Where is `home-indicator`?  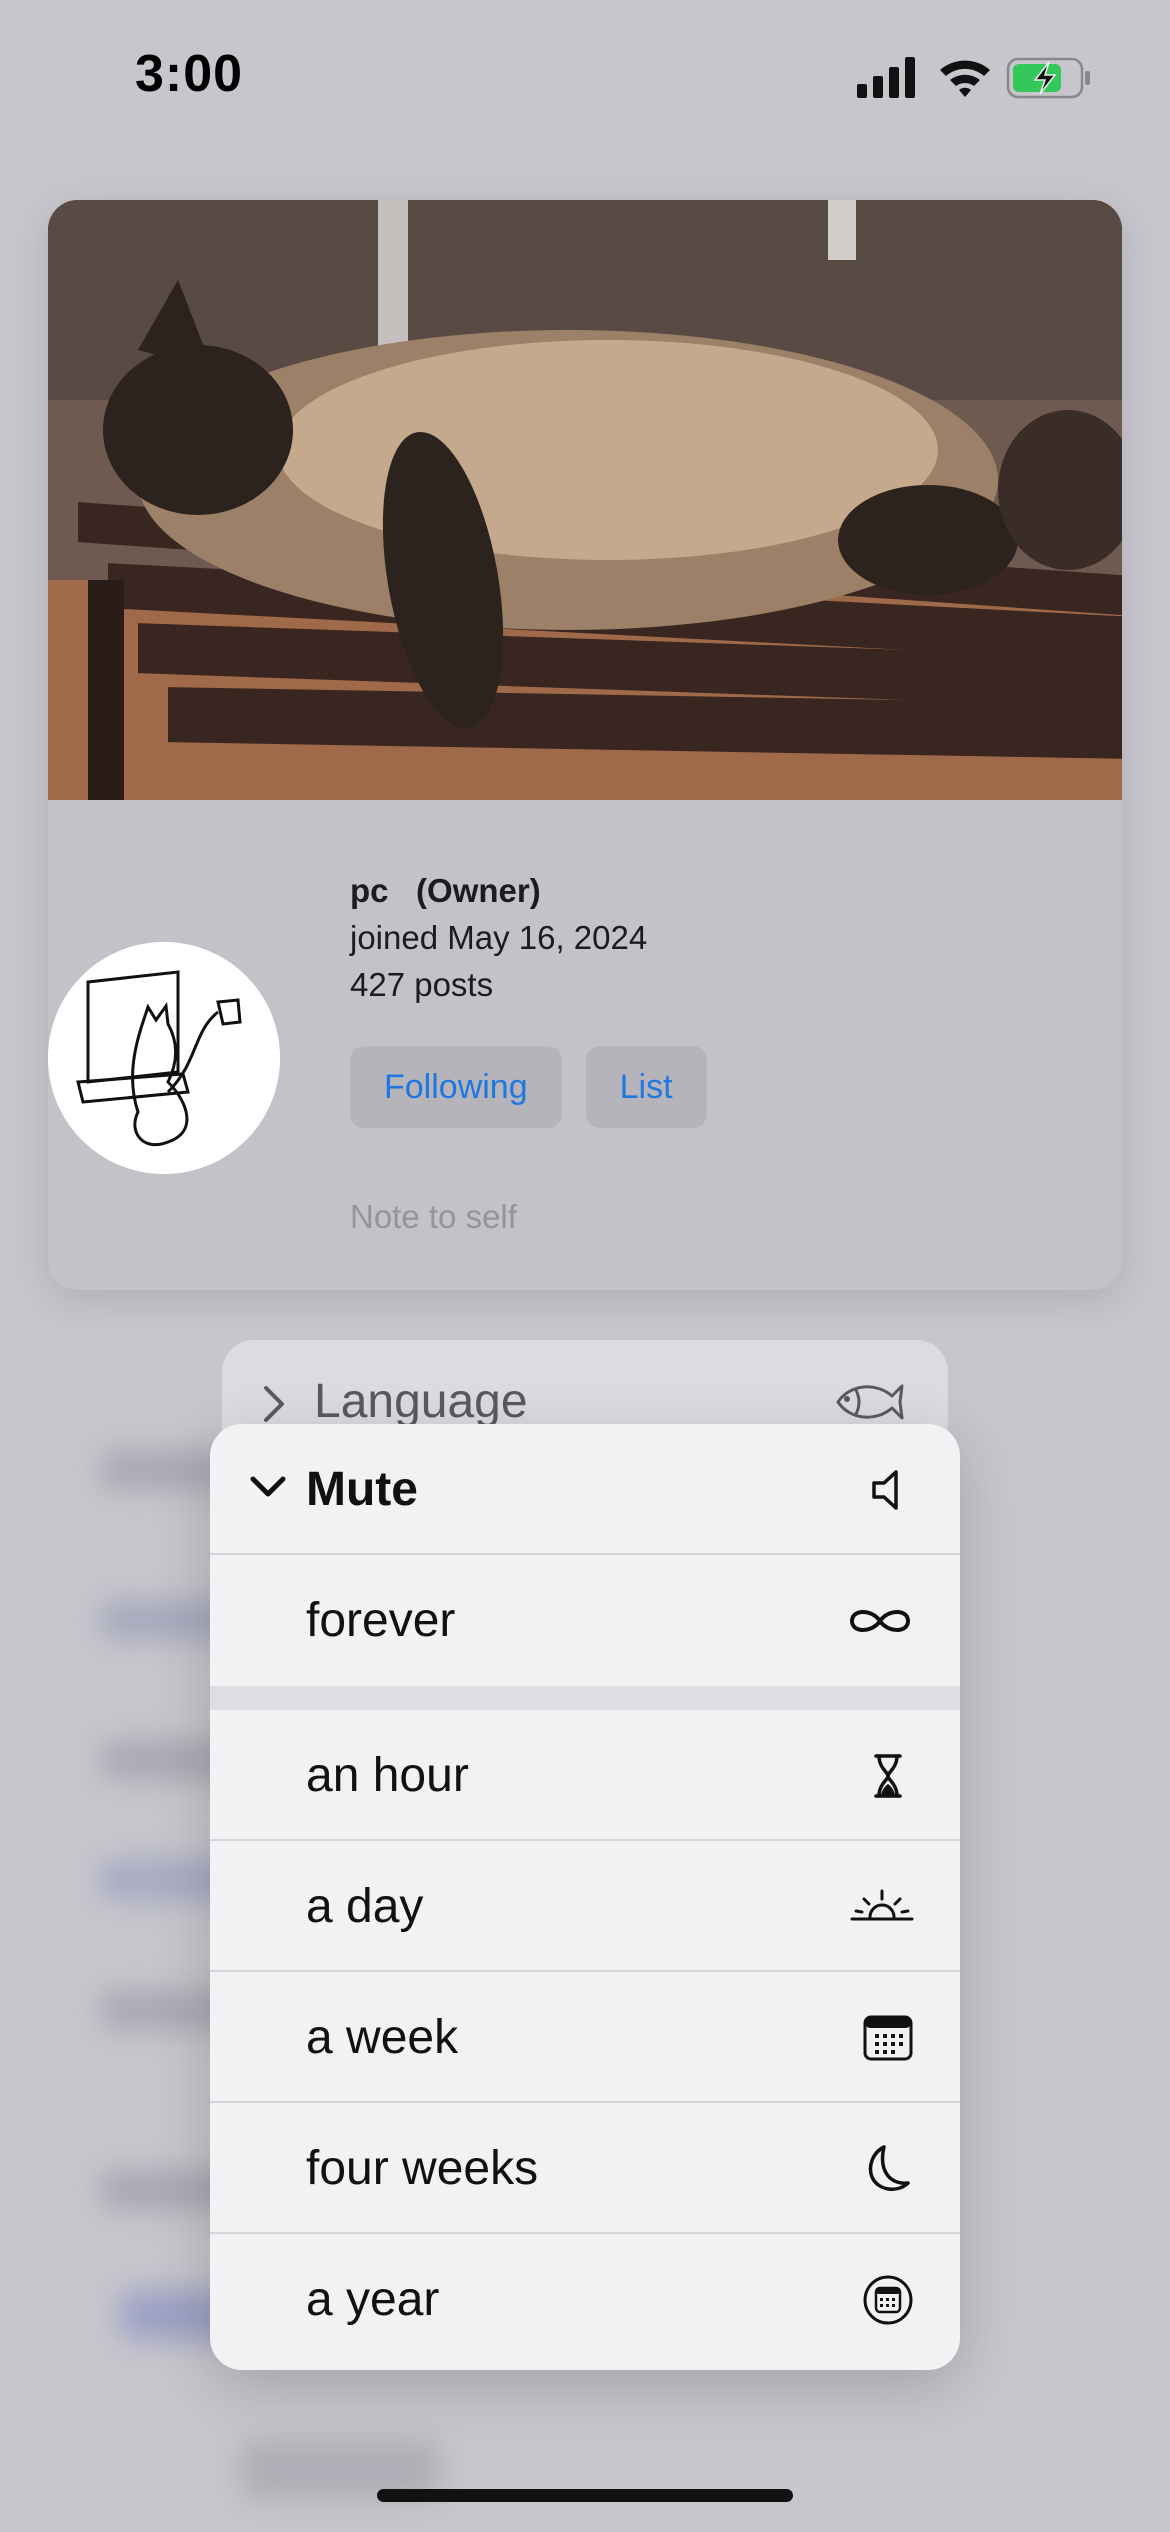 home-indicator is located at coordinates (585, 2495).